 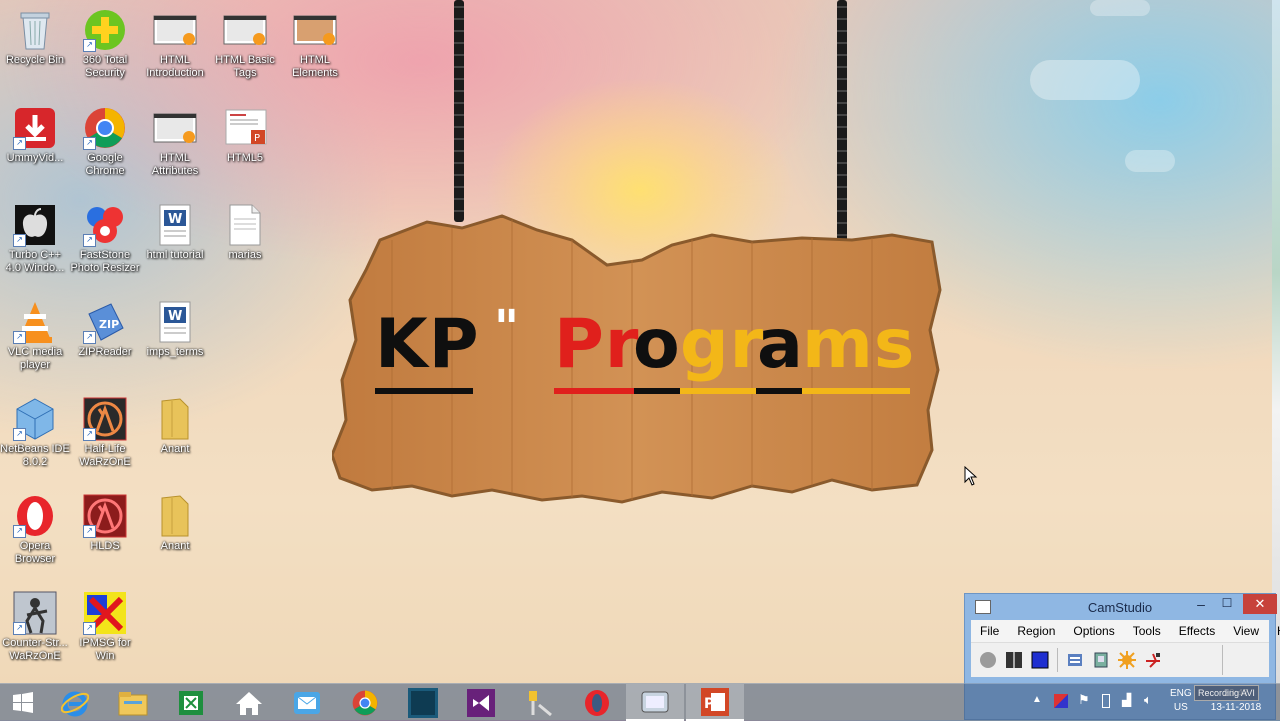 I want to click on menu-file: File, so click(x=989, y=631).